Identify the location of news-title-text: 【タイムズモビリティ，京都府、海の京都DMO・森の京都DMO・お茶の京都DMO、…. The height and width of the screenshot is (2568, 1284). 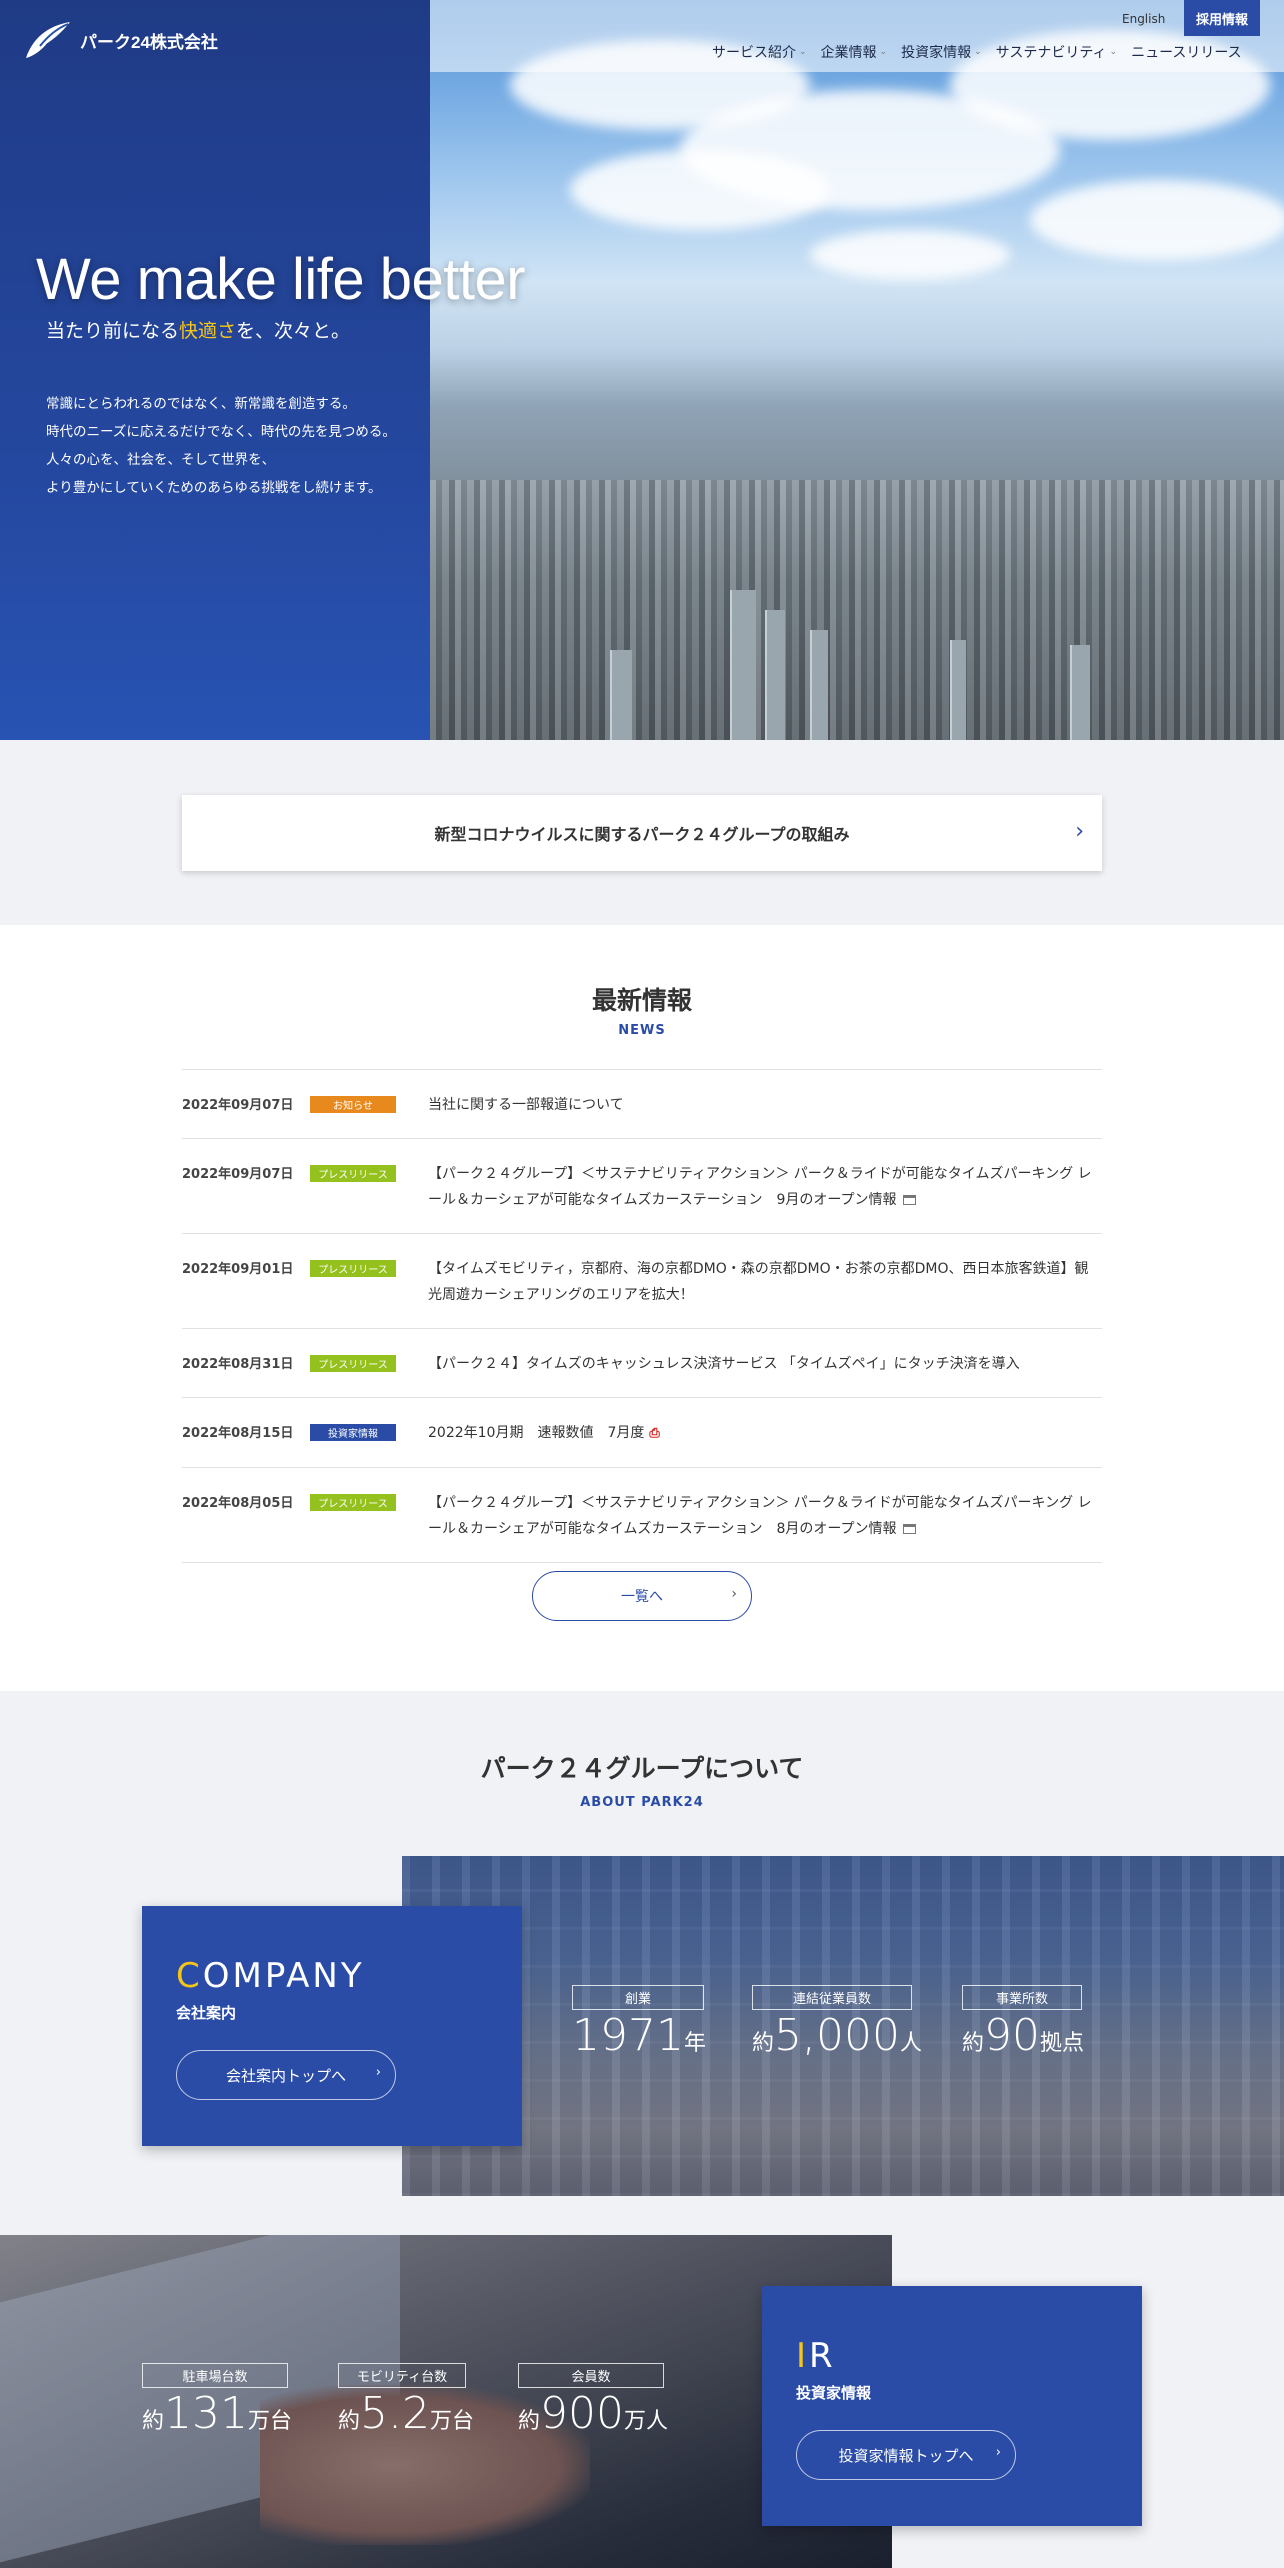
(765, 1282).